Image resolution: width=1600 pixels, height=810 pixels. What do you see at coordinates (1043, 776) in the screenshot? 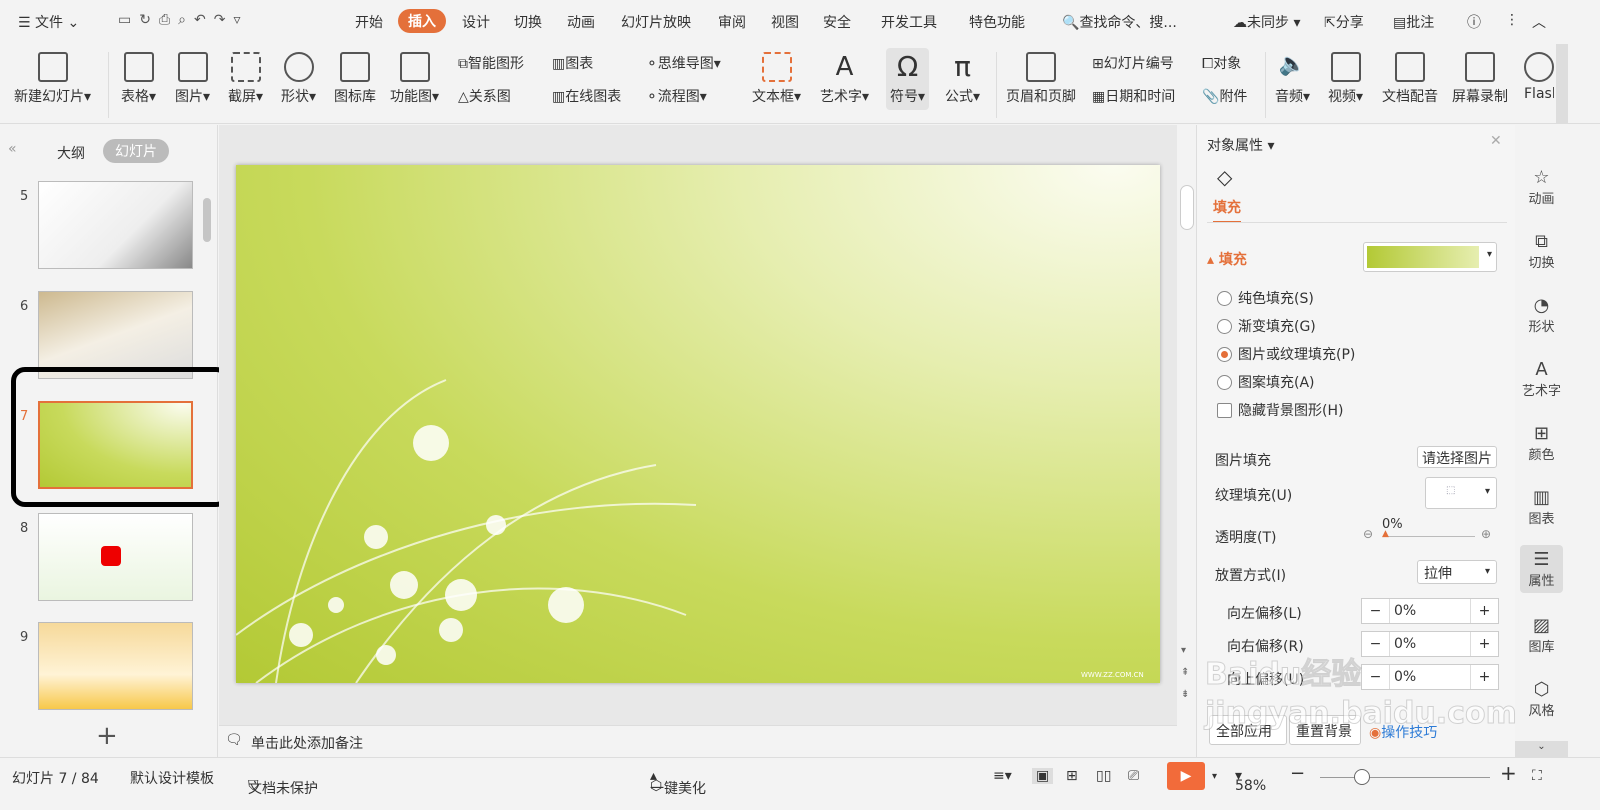
I see `normal-view-icon: ▣` at bounding box center [1043, 776].